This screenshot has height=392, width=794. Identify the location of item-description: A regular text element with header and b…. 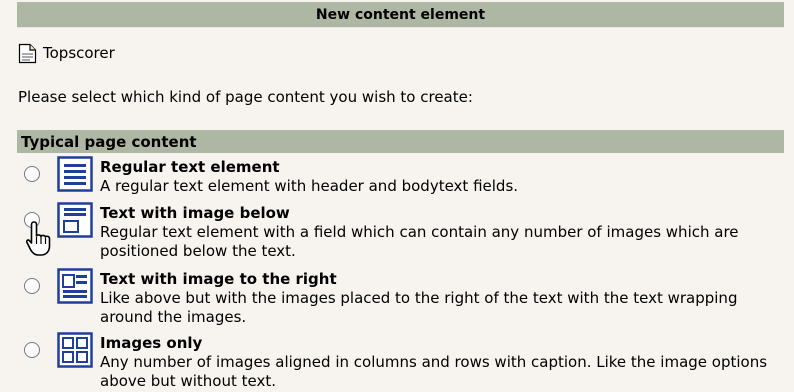
(309, 186).